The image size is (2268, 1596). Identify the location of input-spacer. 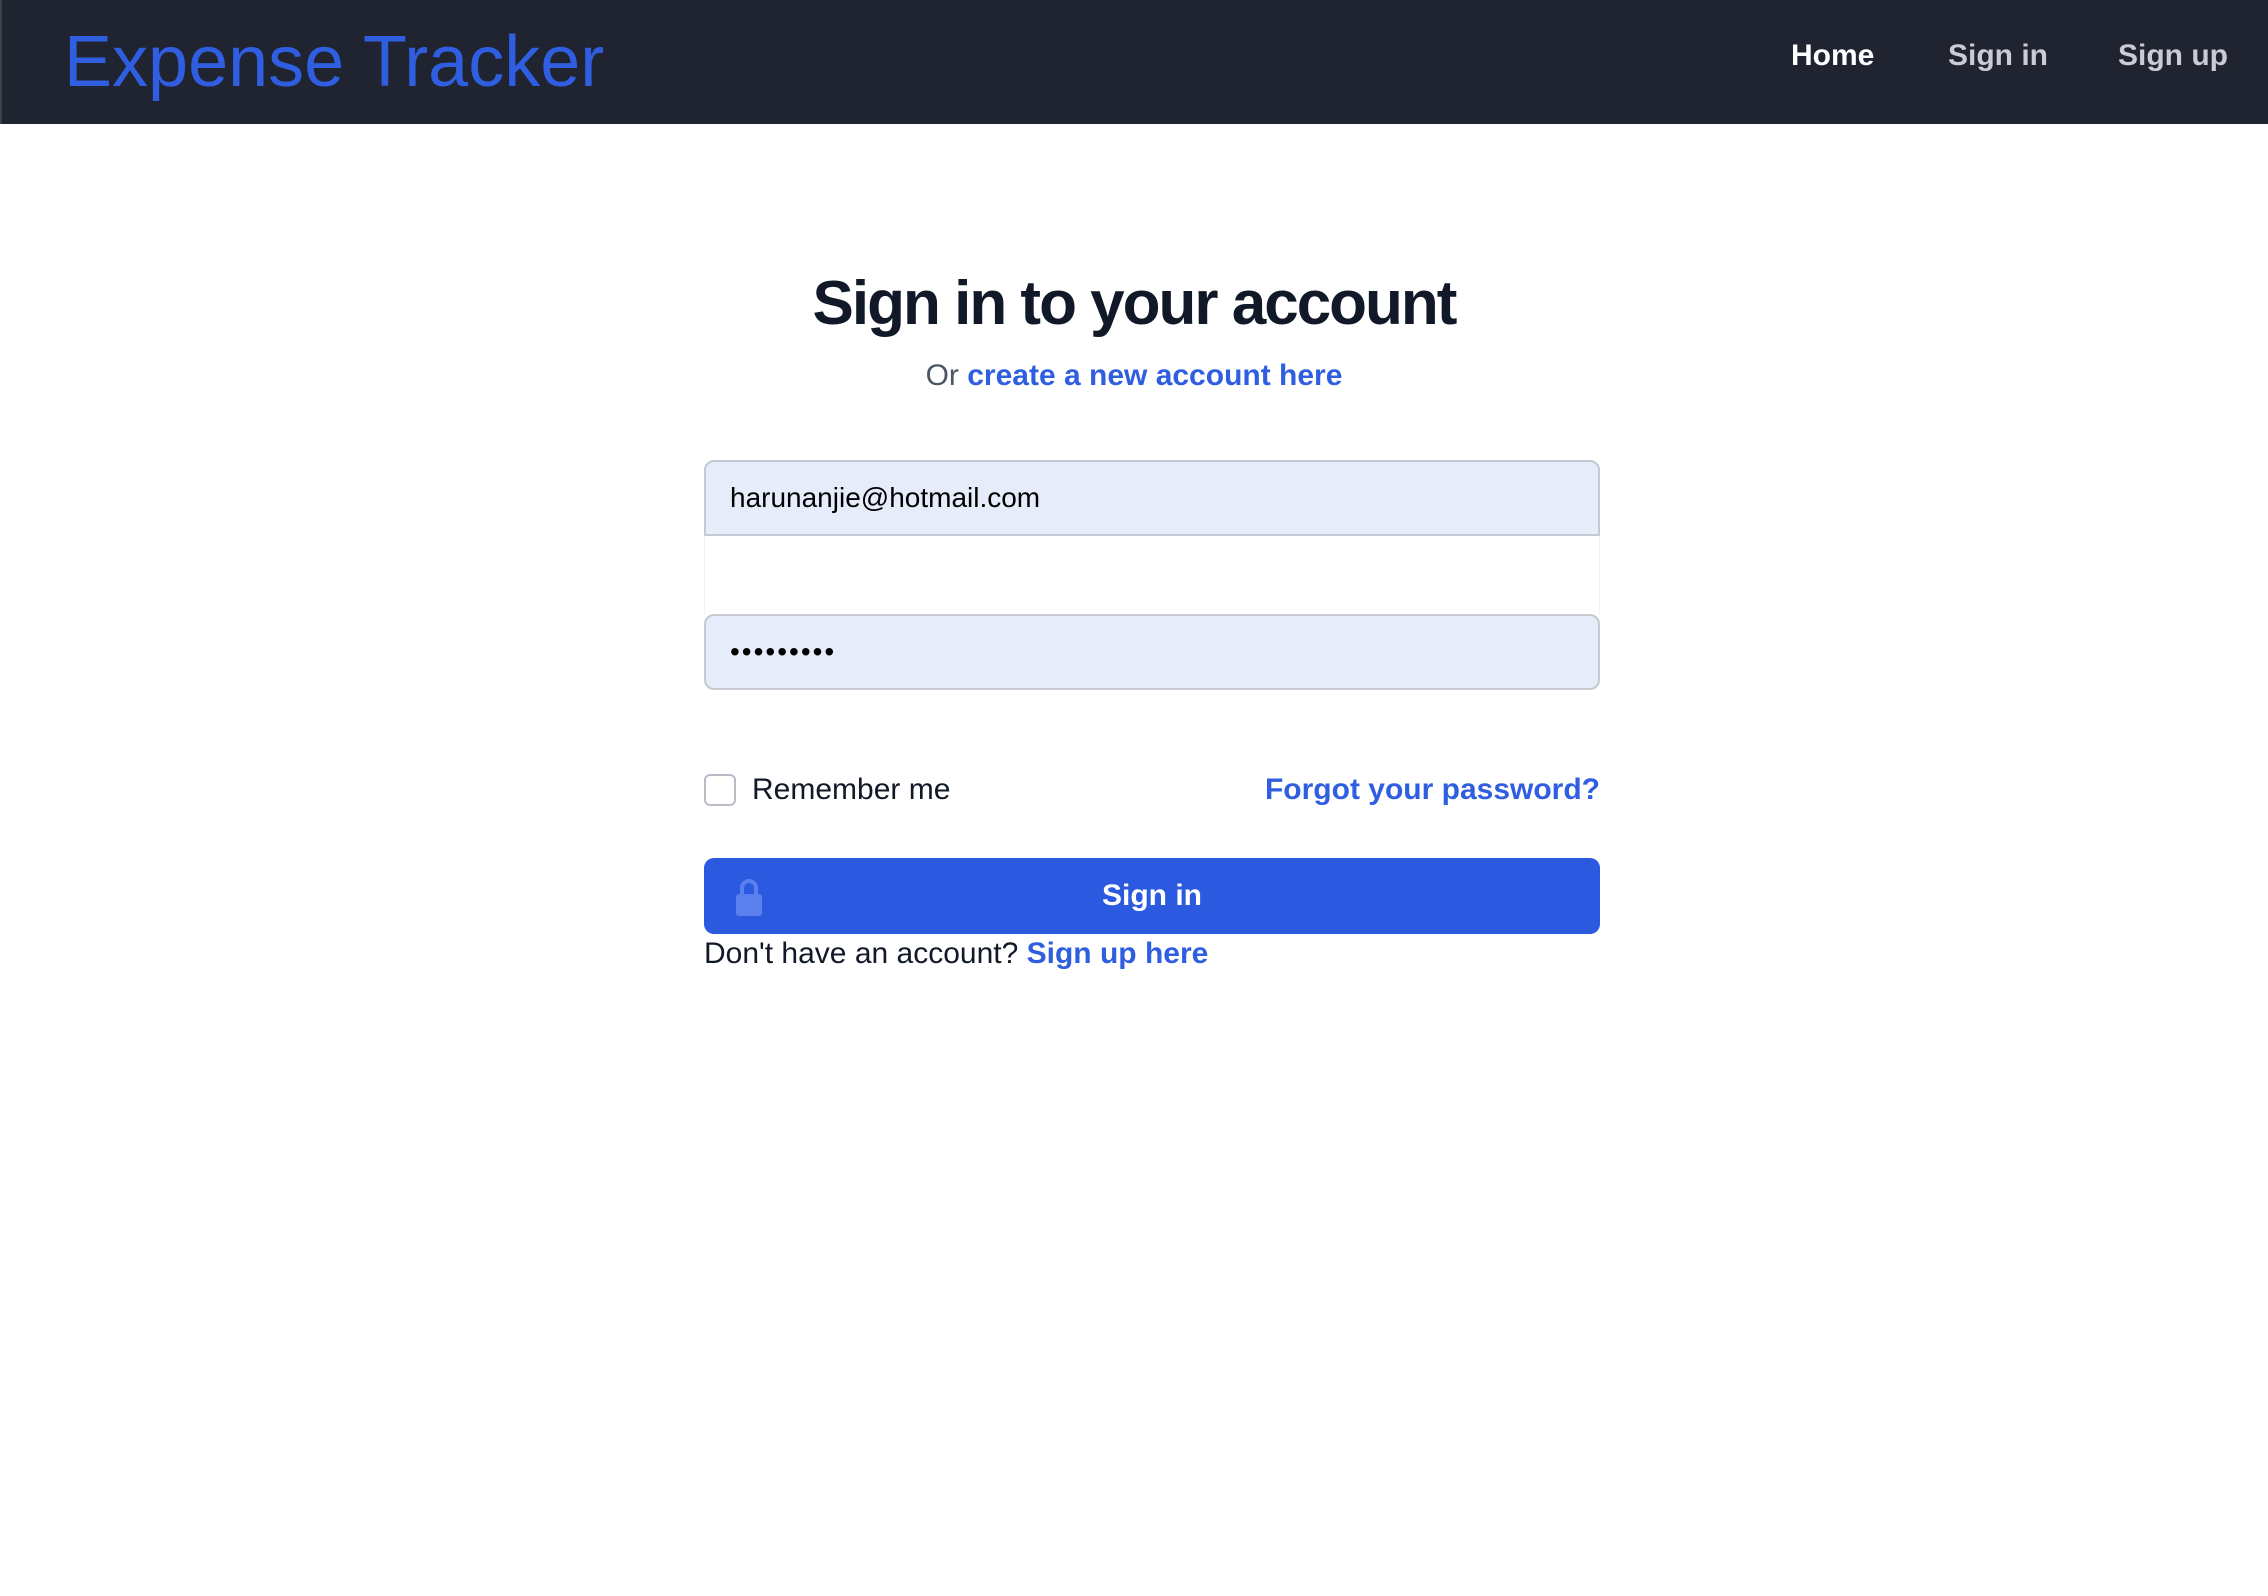
(1152, 575).